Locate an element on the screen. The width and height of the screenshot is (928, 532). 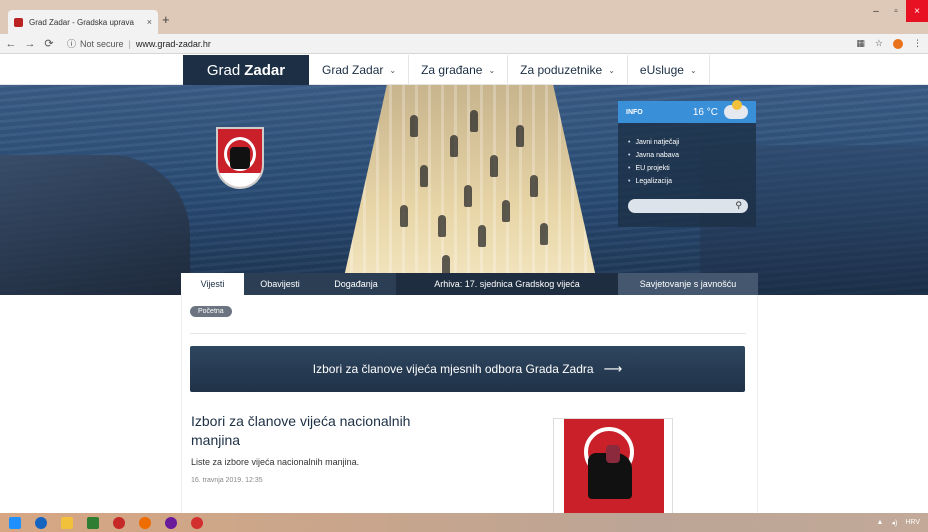
chrome-icon is located at coordinates (197, 522).